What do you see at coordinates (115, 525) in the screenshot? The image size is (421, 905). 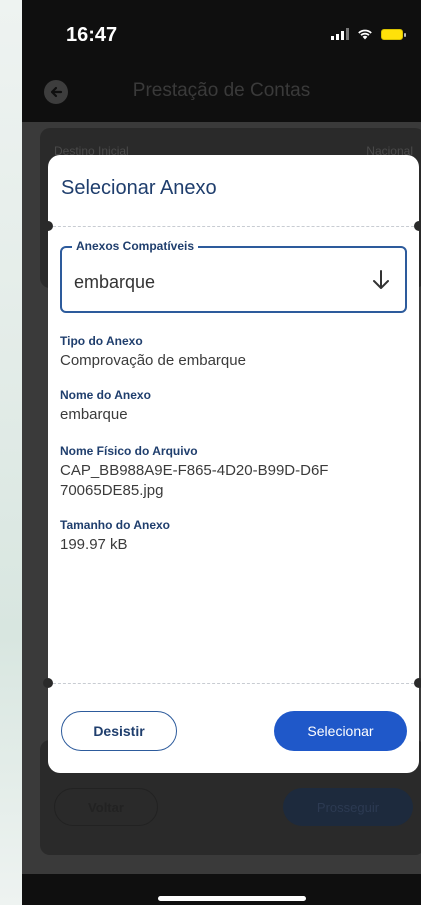 I see `attachment-size-label: Tamanho do Anexo` at bounding box center [115, 525].